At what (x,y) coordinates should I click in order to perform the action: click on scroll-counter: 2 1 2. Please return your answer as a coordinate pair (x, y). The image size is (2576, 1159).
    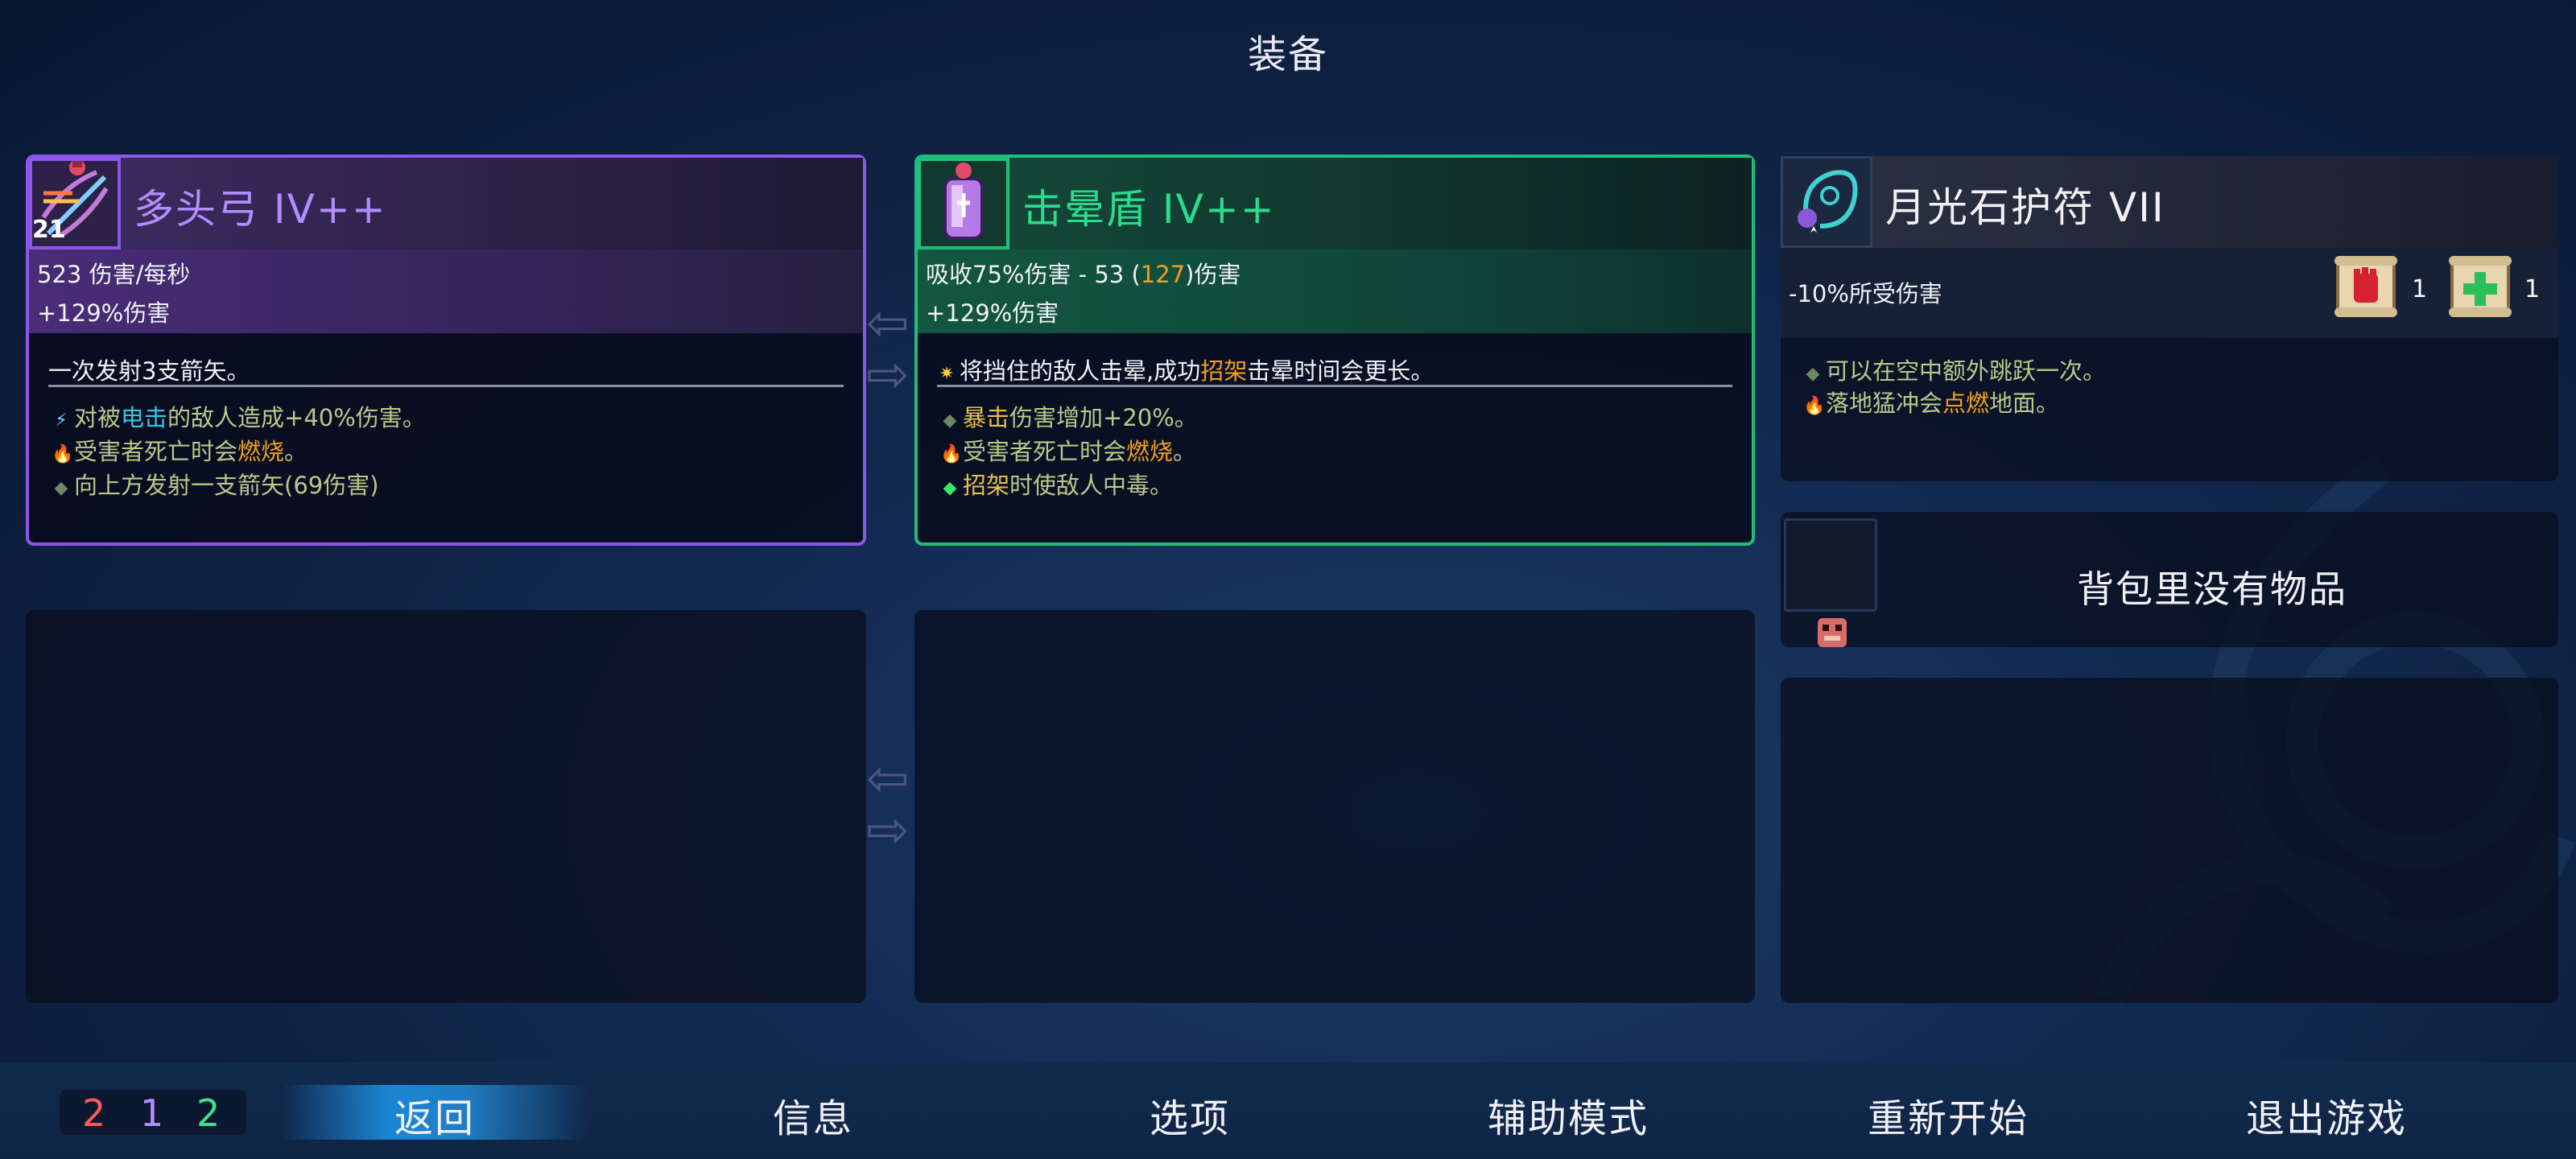
    Looking at the image, I should click on (153, 1112).